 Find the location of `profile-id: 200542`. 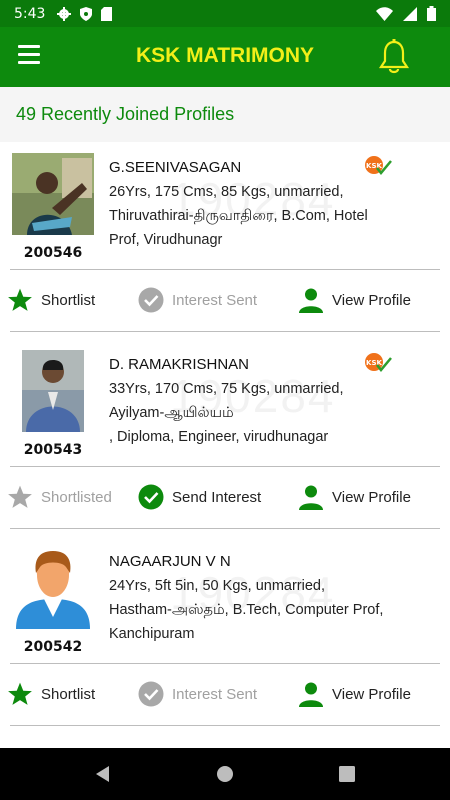

profile-id: 200542 is located at coordinates (53, 647).